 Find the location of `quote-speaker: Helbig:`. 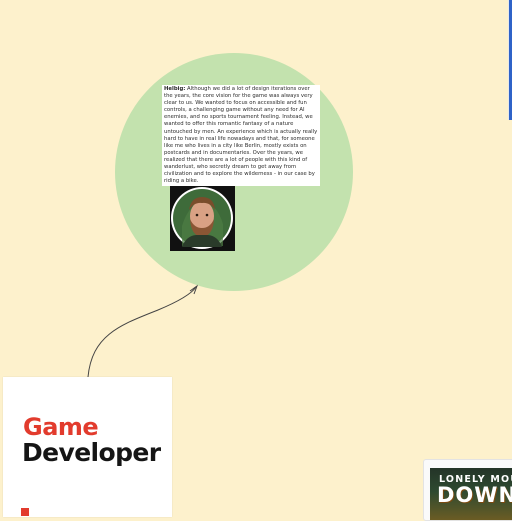

quote-speaker: Helbig: is located at coordinates (175, 89).